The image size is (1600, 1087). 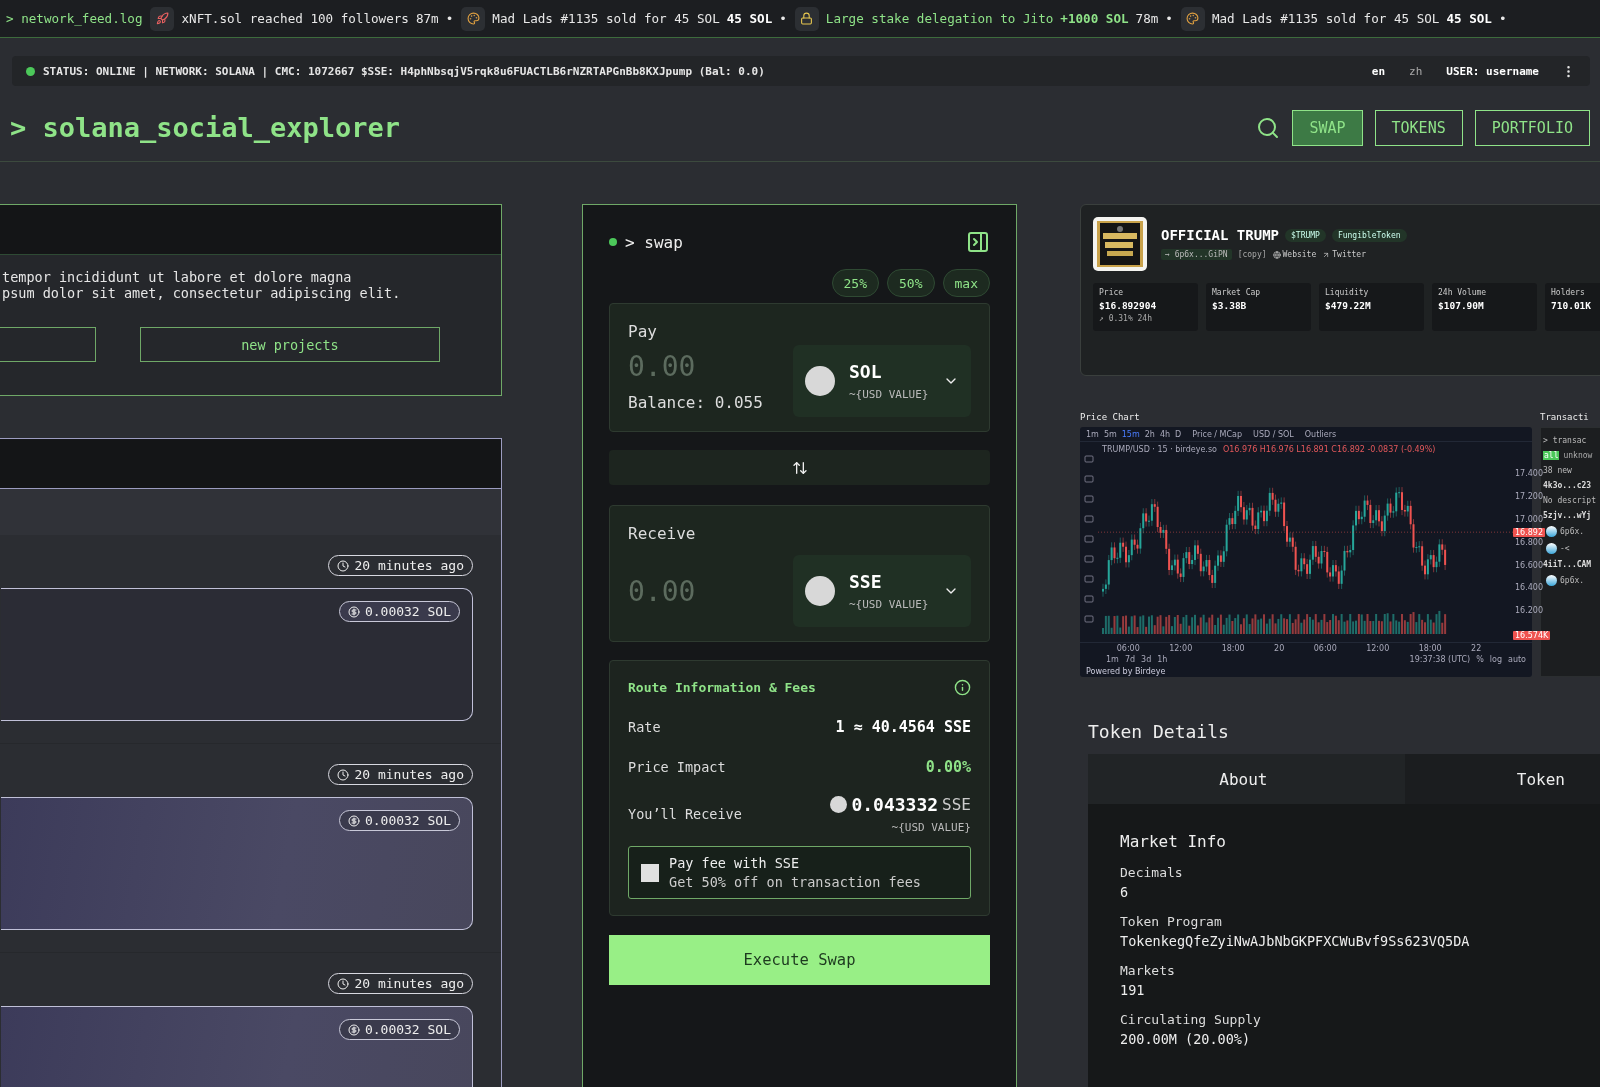 I want to click on y-tick: 17.200, so click(x=1529, y=496).